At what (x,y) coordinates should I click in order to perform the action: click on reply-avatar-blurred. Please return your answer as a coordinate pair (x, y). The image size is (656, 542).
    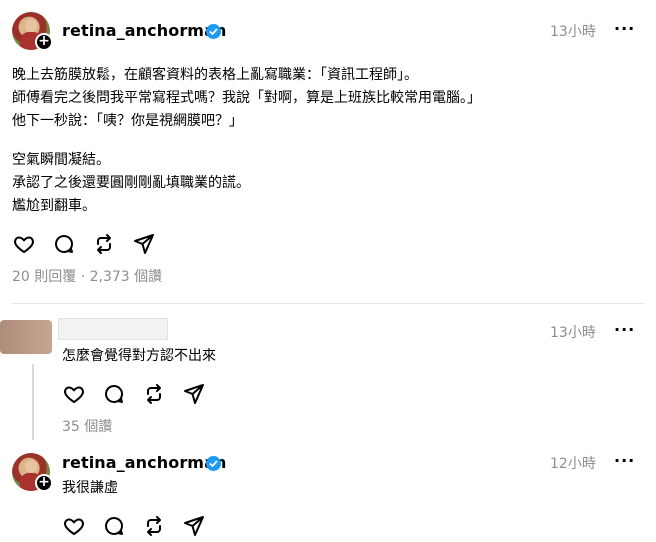
    Looking at the image, I should click on (26, 337).